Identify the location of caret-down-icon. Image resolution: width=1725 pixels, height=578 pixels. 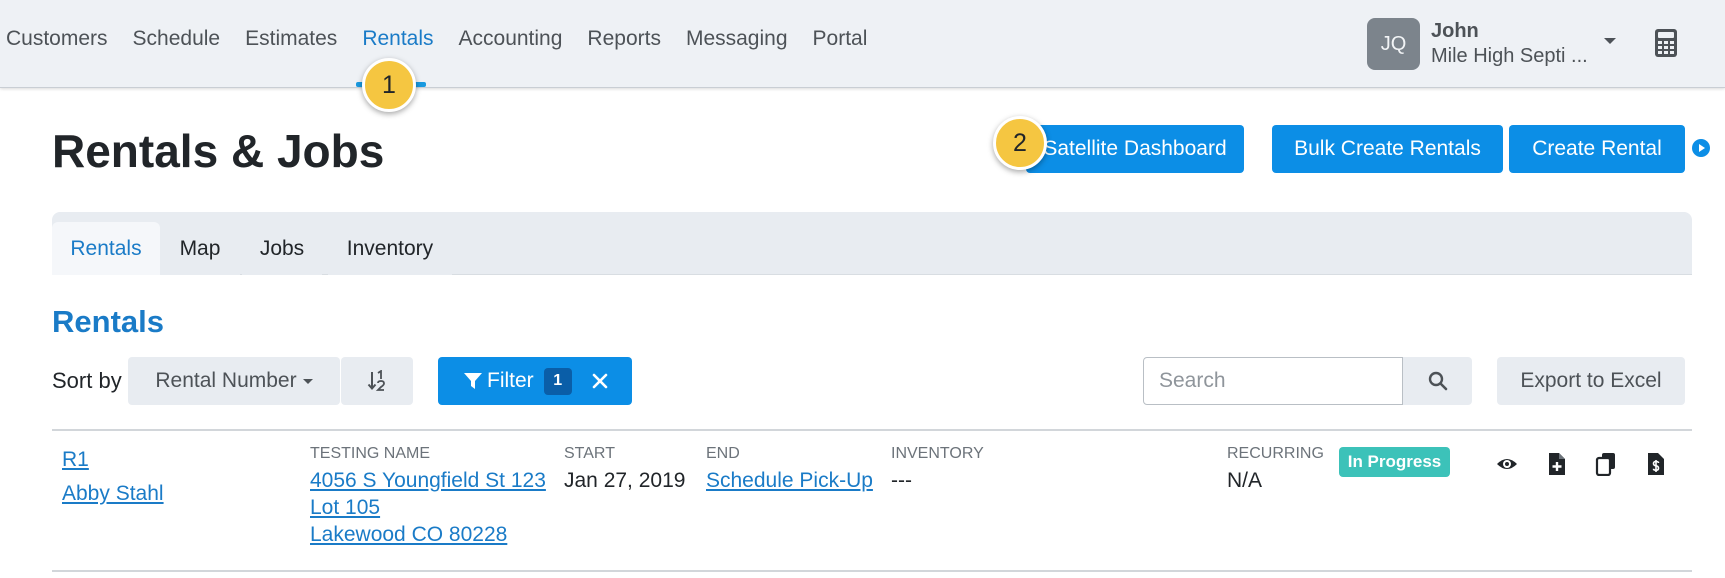
(307, 381).